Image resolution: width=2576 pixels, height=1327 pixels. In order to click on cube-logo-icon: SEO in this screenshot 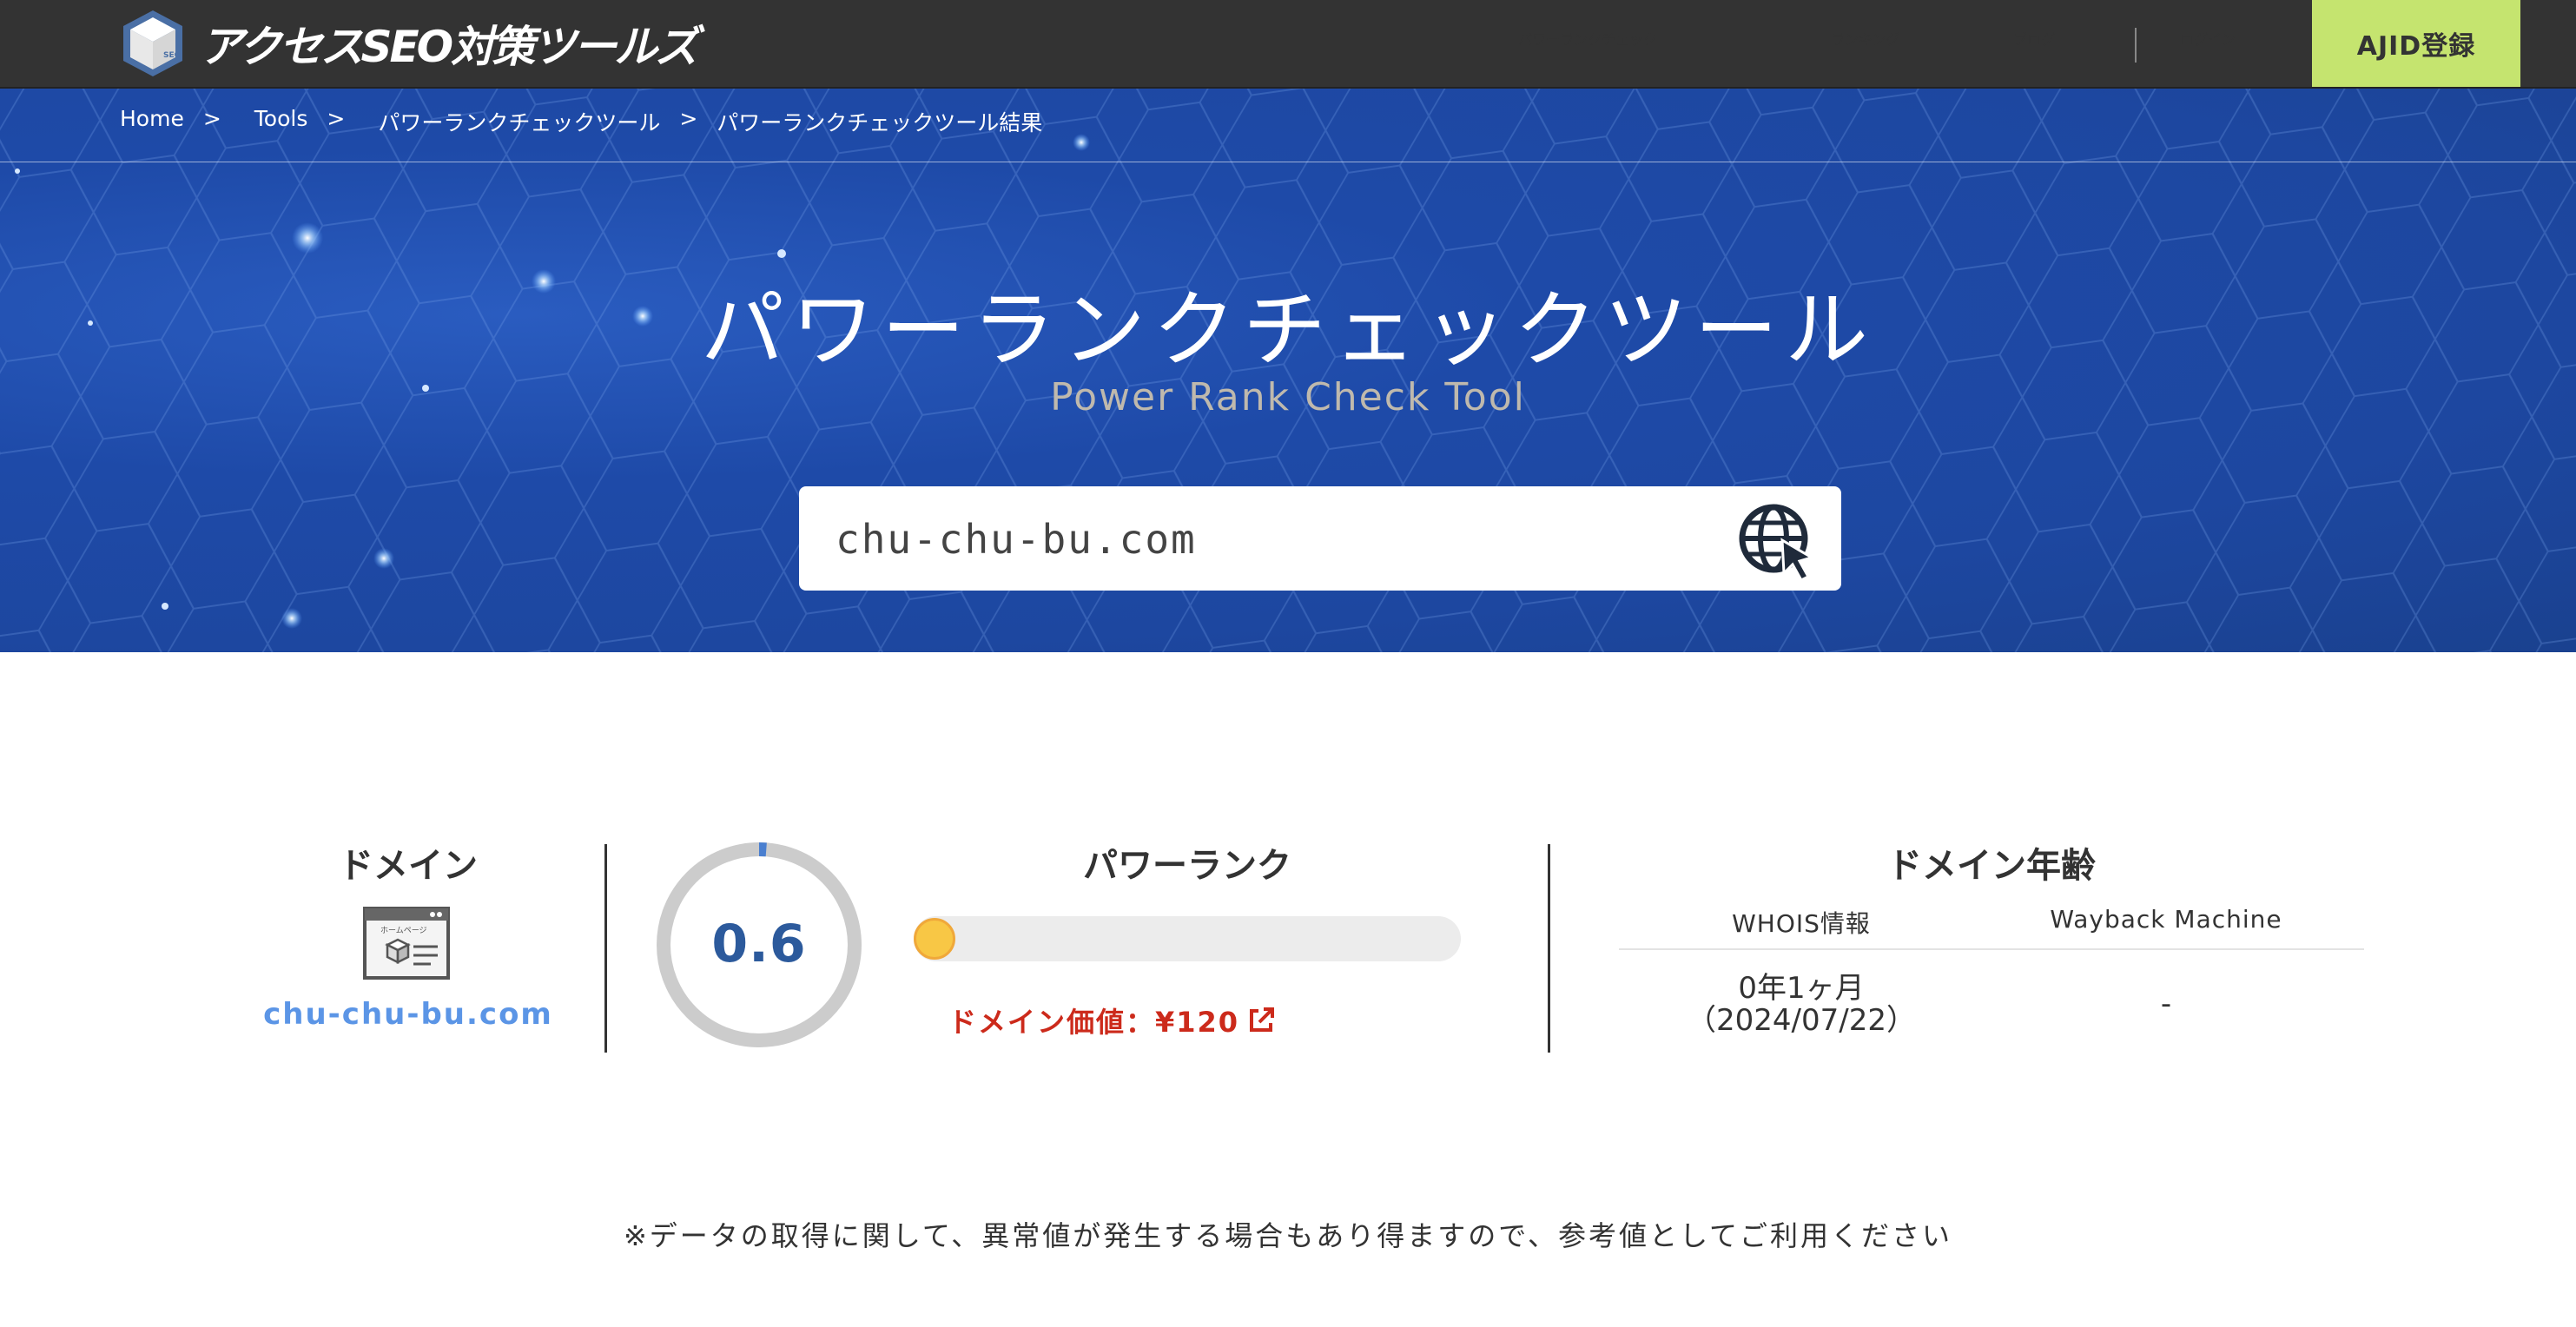, I will do `click(152, 43)`.